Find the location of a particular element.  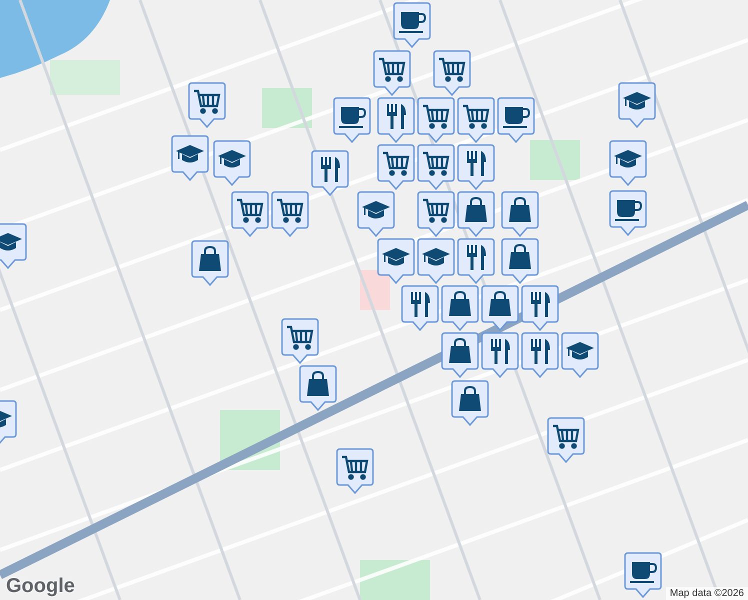

map-attribution: Map data ©2026 is located at coordinates (707, 593).